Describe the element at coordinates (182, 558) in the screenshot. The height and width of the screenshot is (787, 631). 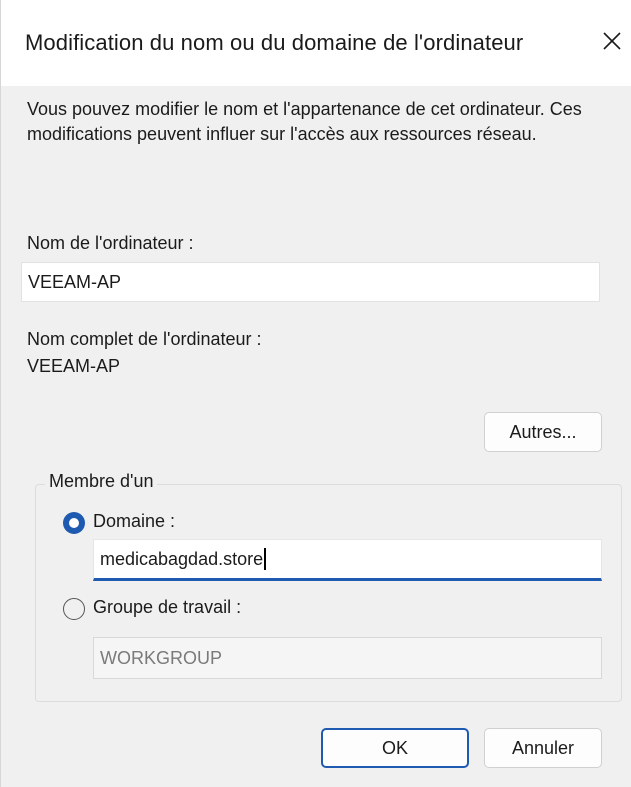
I see `domain-value: medicabagdad.store` at that location.